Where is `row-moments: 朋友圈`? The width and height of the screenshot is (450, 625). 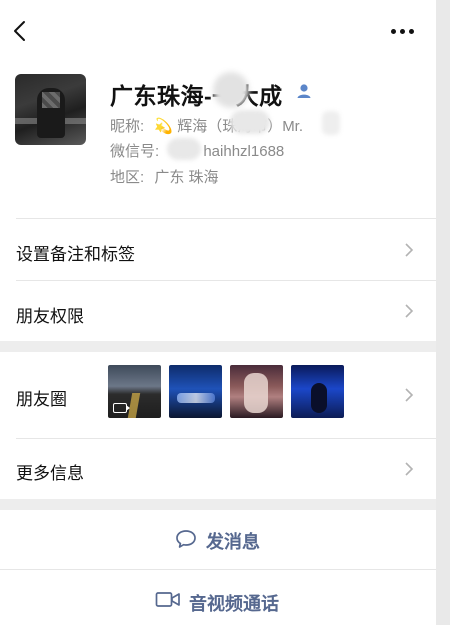 row-moments: 朋友圈 is located at coordinates (218, 395).